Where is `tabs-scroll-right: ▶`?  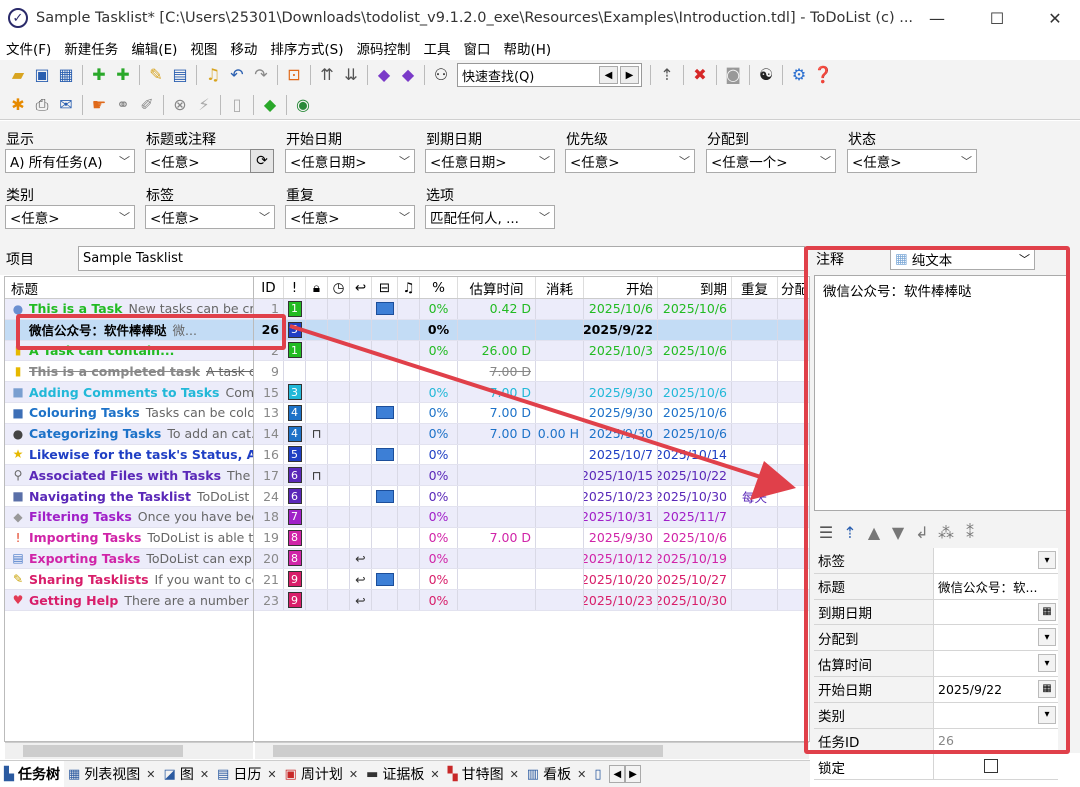
tabs-scroll-right: ▶ is located at coordinates (633, 774).